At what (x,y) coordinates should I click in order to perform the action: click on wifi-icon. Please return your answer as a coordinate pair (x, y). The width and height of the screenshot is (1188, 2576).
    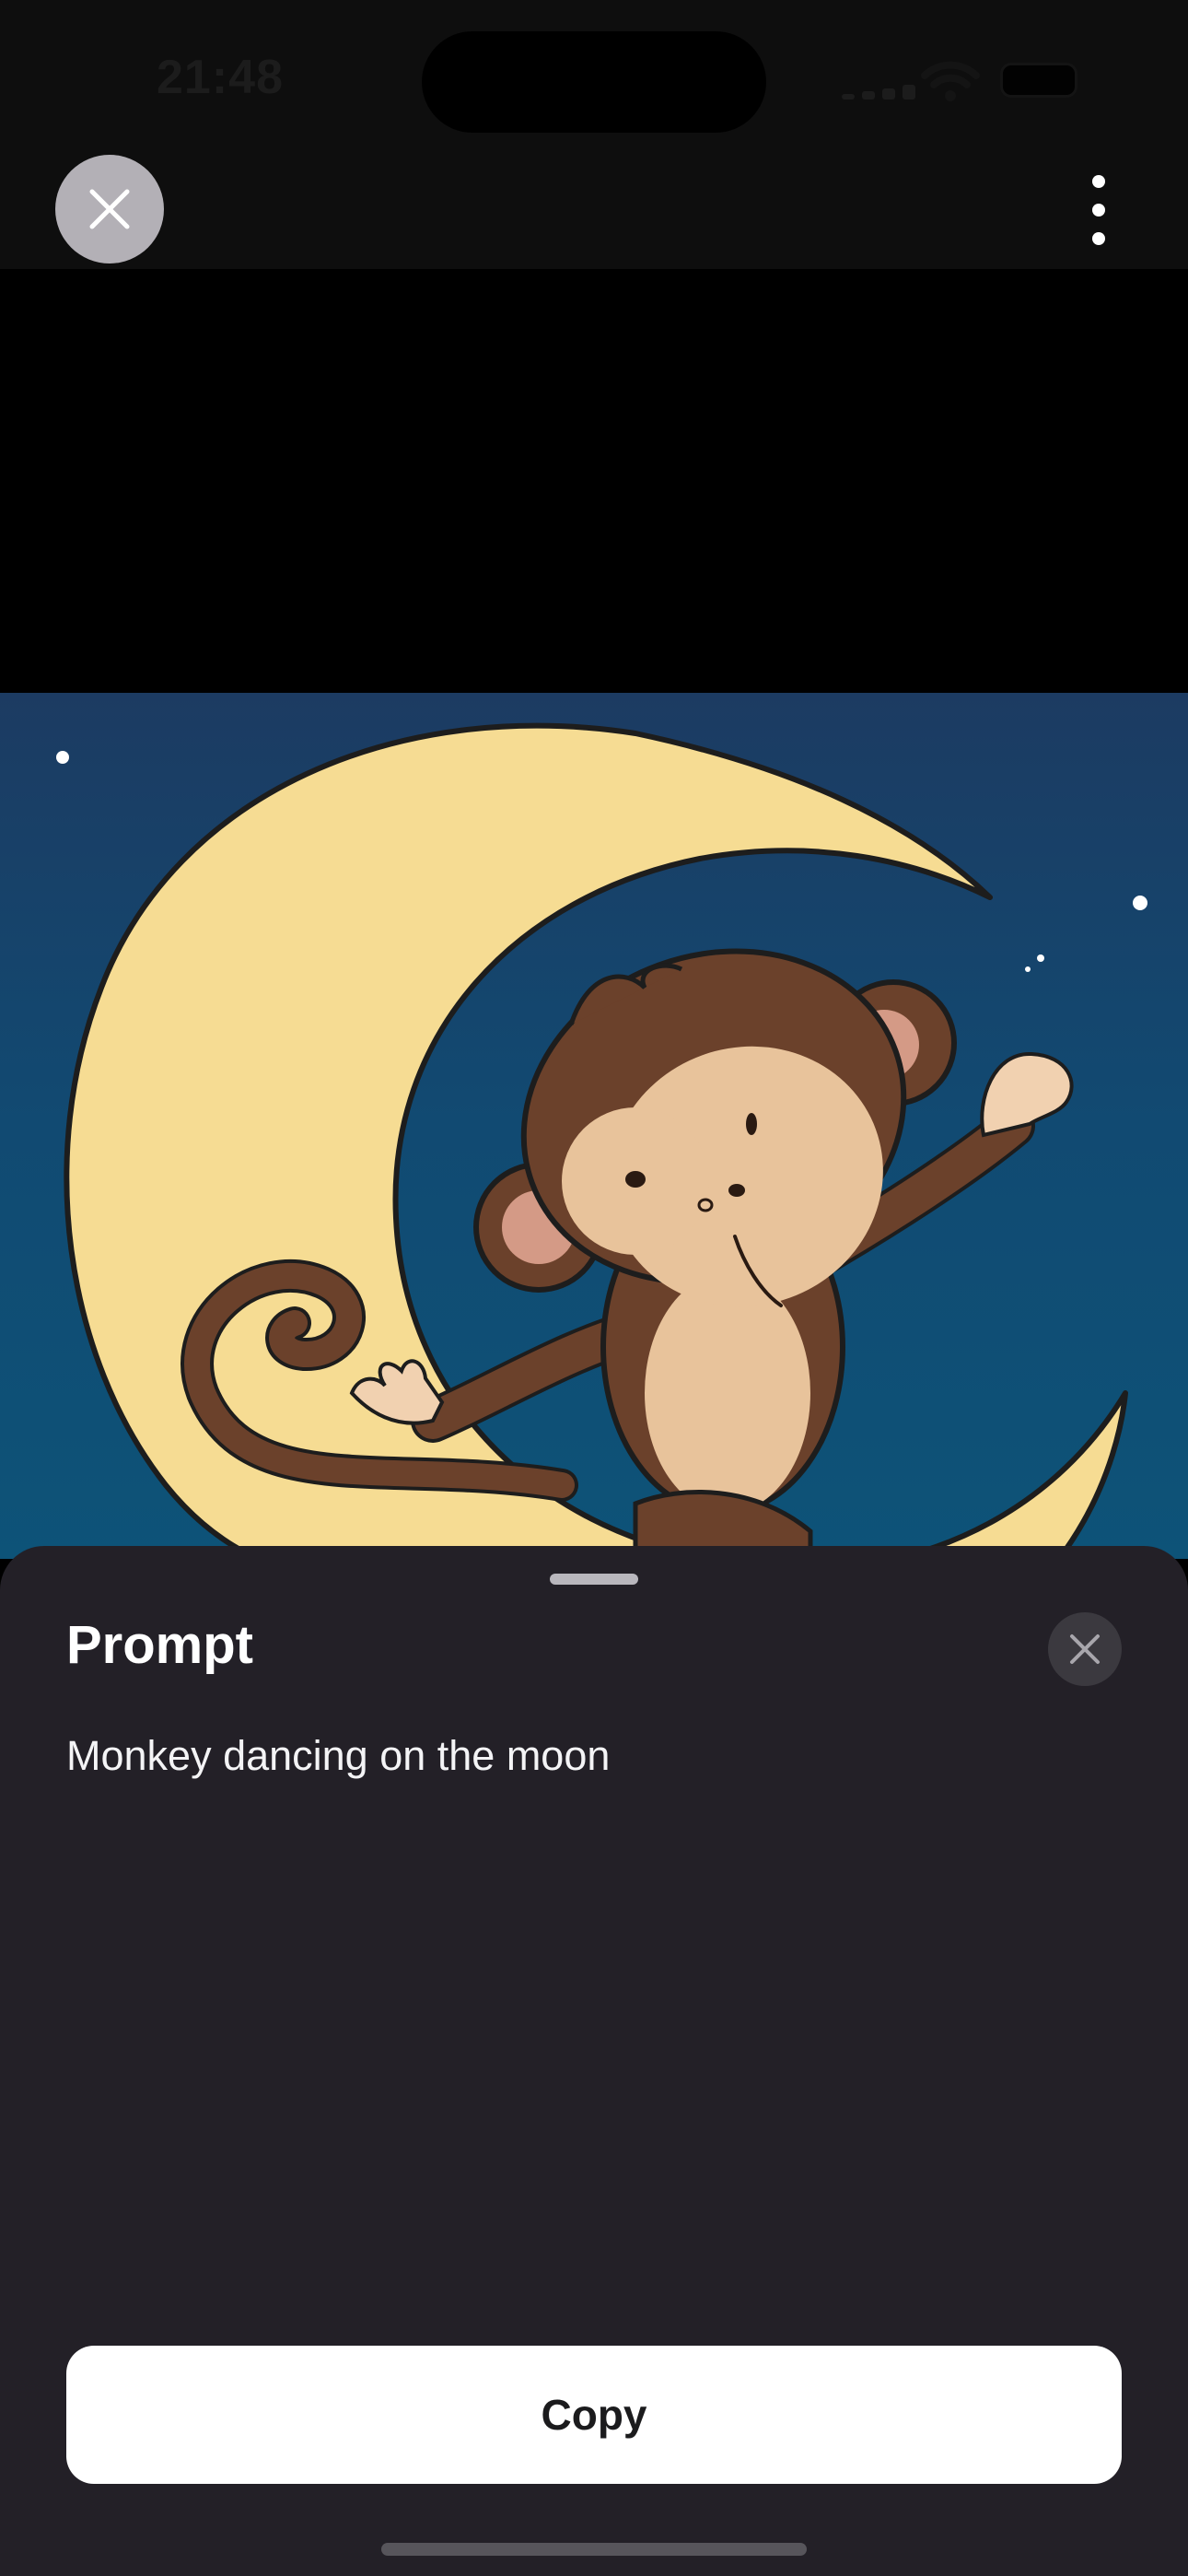
    Looking at the image, I should click on (951, 81).